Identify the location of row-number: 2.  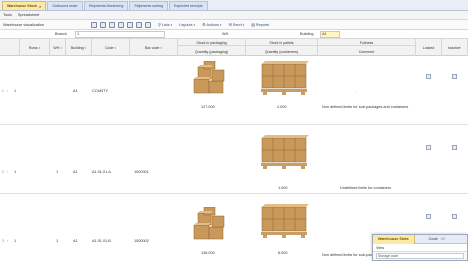
(3, 172).